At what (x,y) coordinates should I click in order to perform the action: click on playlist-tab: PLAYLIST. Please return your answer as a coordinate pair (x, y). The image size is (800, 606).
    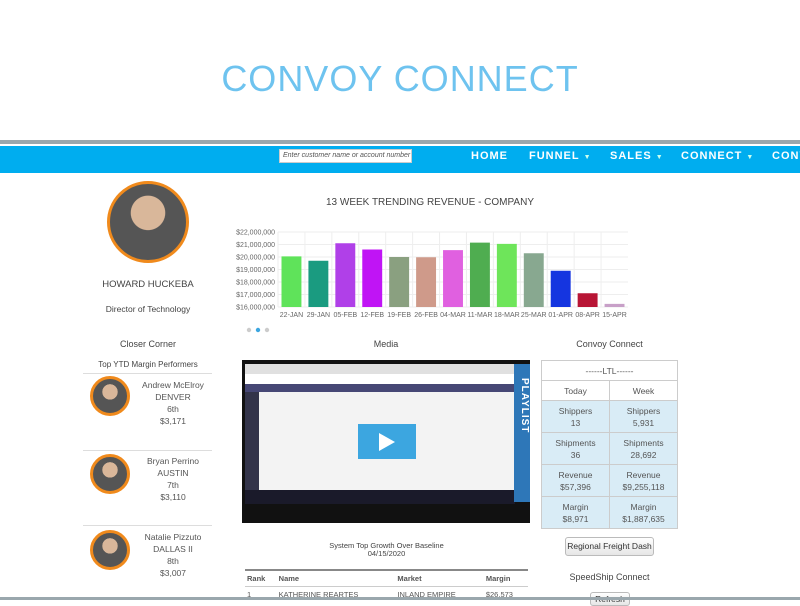
    Looking at the image, I should click on (522, 433).